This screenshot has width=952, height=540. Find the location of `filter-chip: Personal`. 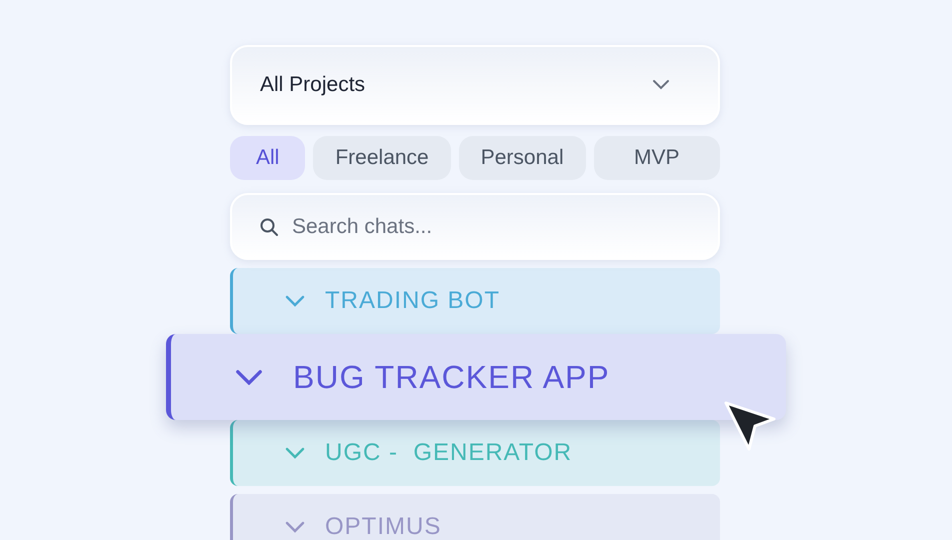

filter-chip: Personal is located at coordinates (522, 158).